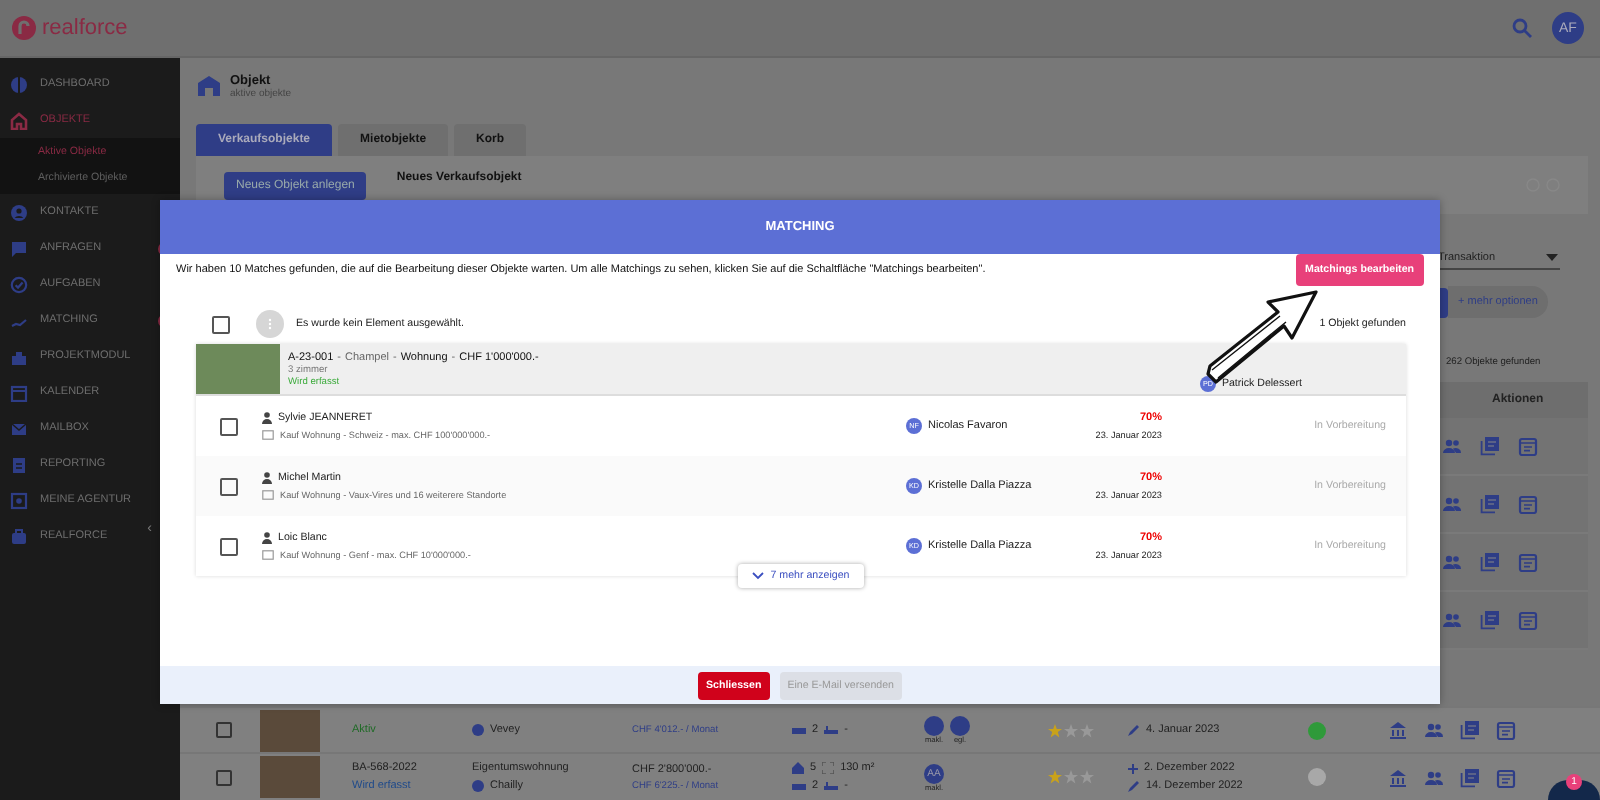  Describe the element at coordinates (221, 324) in the screenshot. I see `select-all-checkbox` at that location.